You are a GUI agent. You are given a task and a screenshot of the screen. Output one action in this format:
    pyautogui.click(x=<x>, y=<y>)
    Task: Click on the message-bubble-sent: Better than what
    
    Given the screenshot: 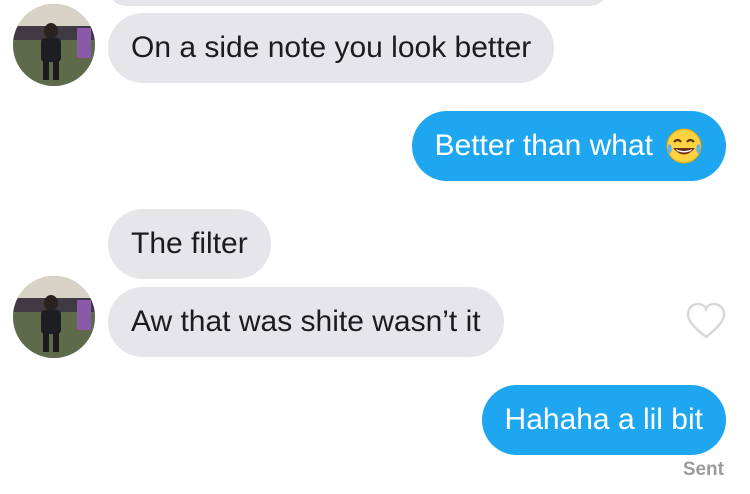 What is the action you would take?
    pyautogui.click(x=568, y=146)
    